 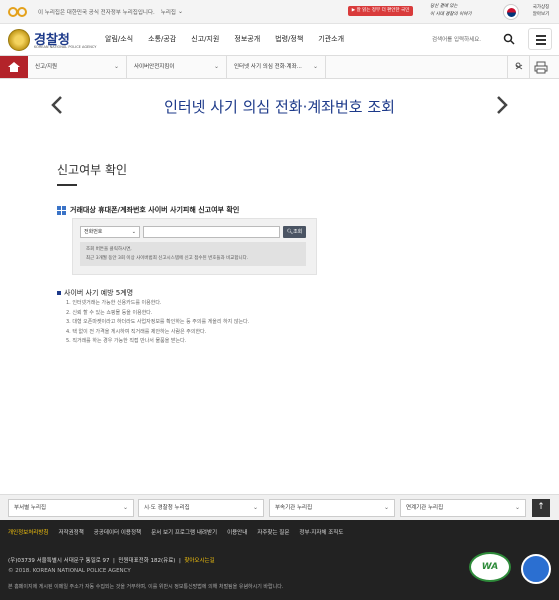 What do you see at coordinates (463, 508) in the screenshot?
I see `linked-sites-select: 연계기관 누리집 ⌄` at bounding box center [463, 508].